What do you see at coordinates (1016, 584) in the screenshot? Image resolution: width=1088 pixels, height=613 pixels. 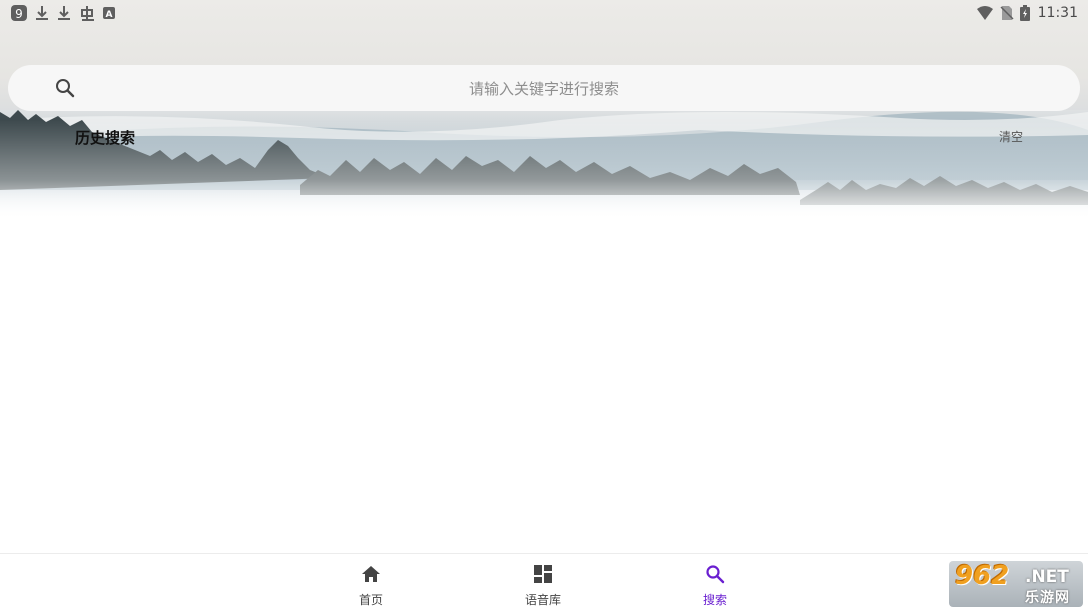 I see `site-watermark-logo: 962 .NET 乐游网` at bounding box center [1016, 584].